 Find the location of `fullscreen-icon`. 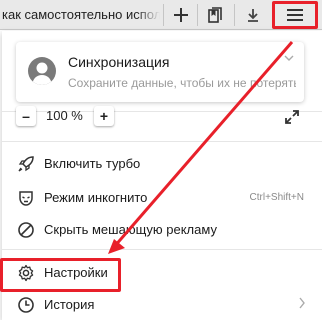

fullscreen-icon is located at coordinates (292, 117).